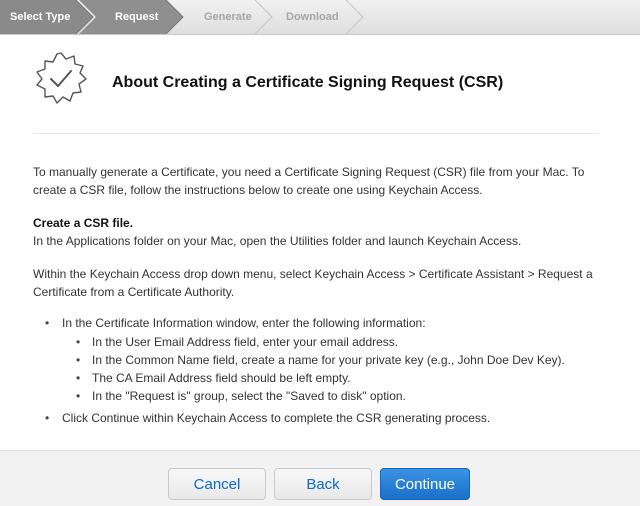 Image resolution: width=640 pixels, height=506 pixels. What do you see at coordinates (83, 223) in the screenshot?
I see `section-heading: Create a CSR file.` at bounding box center [83, 223].